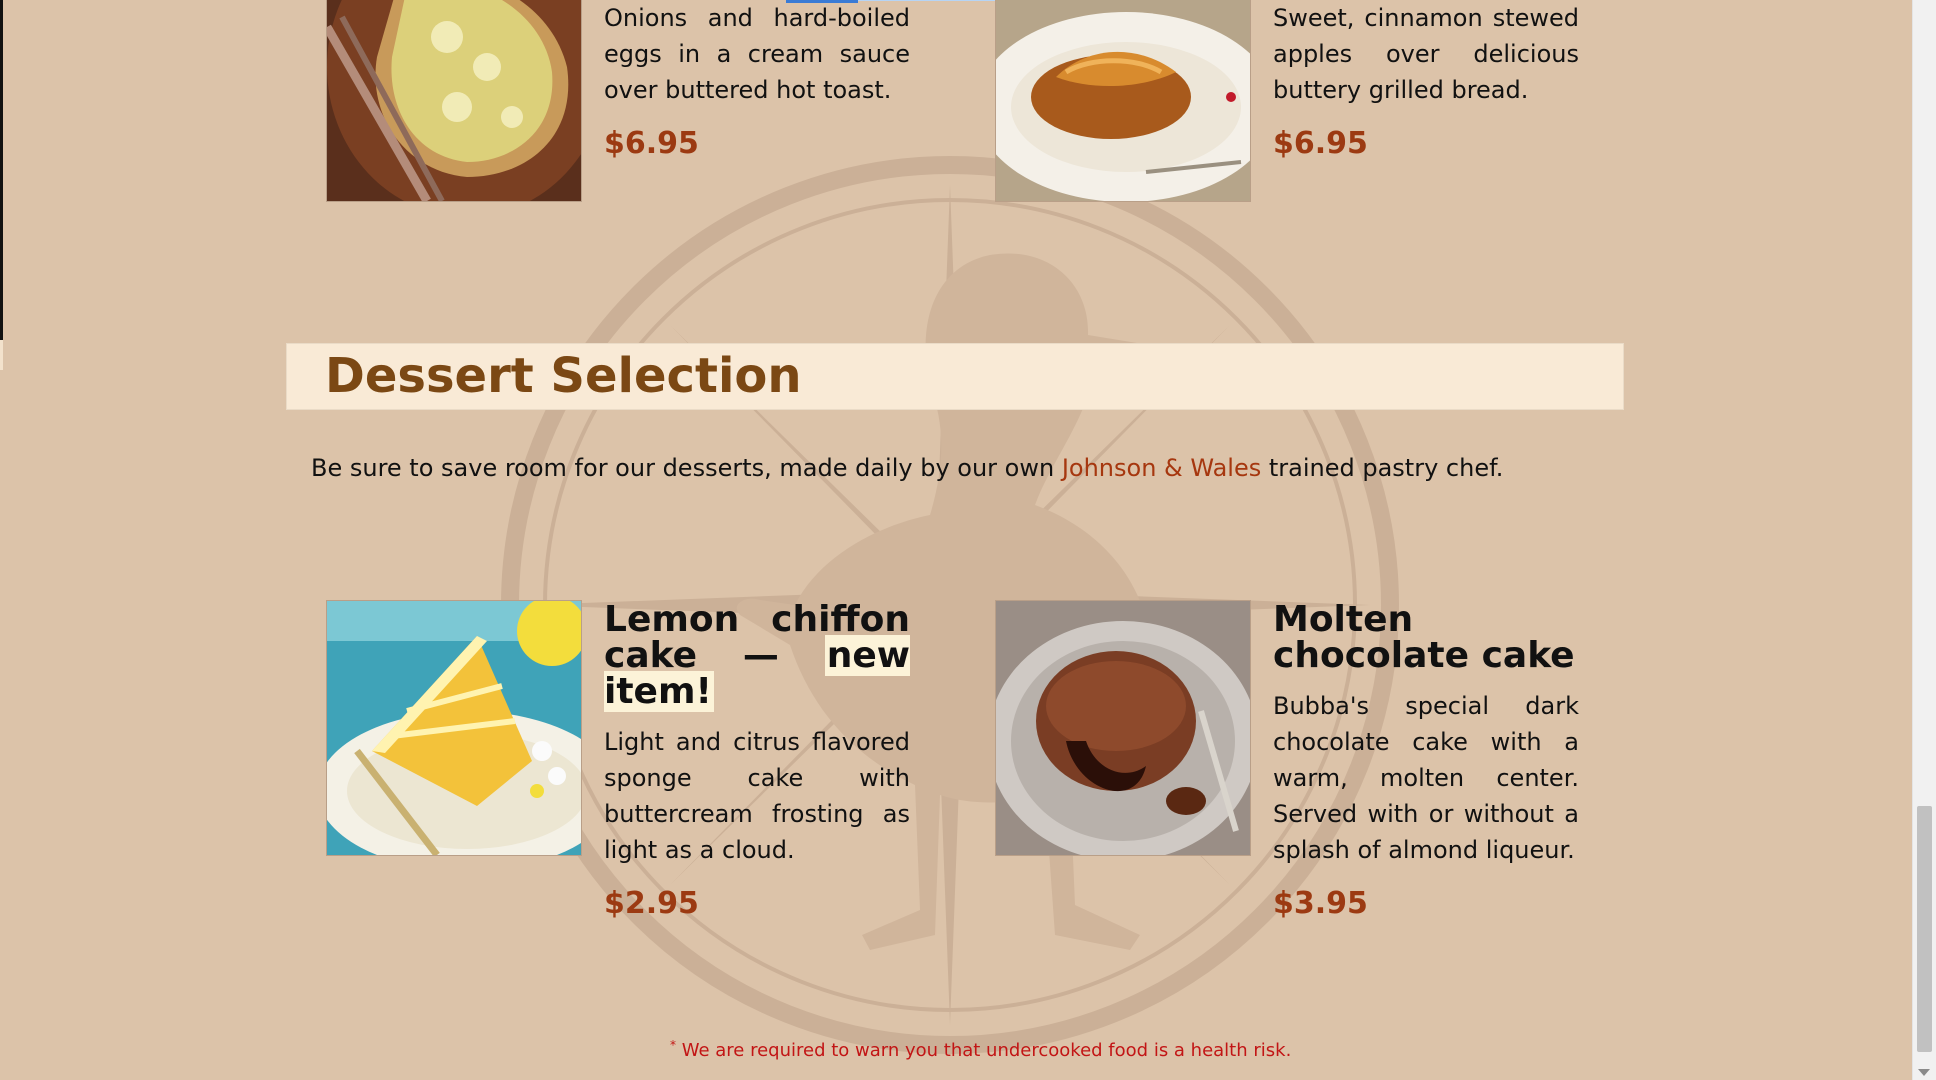 Image resolution: width=1936 pixels, height=1080 pixels. I want to click on stewed-apples-image, so click(1123, 101).